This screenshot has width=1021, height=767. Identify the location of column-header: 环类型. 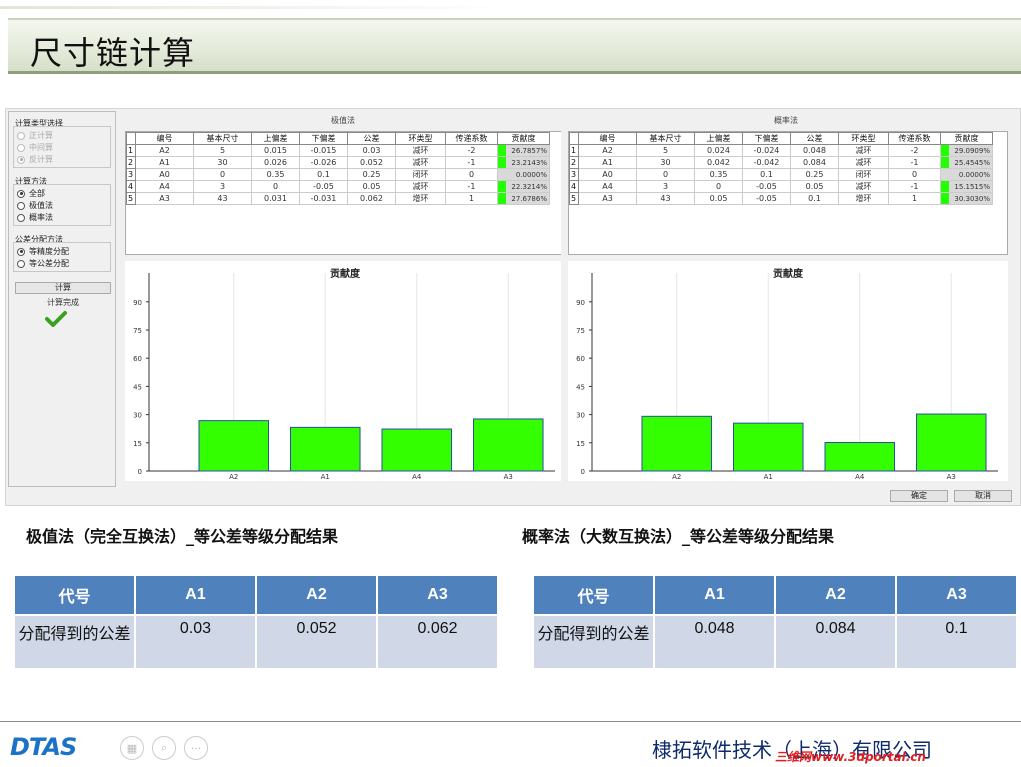
(863, 138).